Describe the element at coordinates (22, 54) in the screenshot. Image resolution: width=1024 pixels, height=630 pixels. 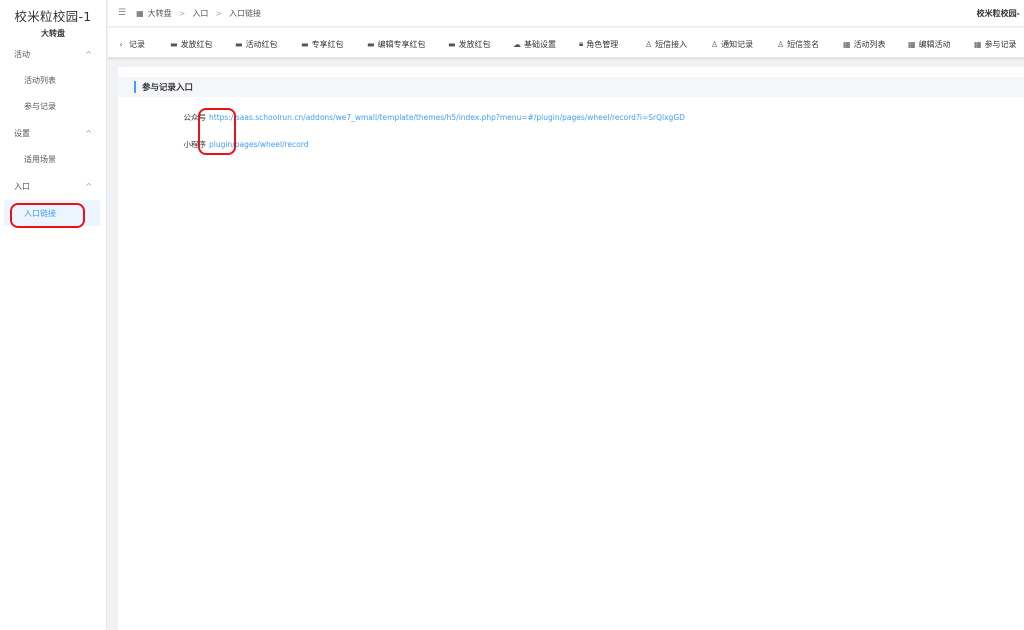
I see `sidebar-group-label: 活动` at that location.